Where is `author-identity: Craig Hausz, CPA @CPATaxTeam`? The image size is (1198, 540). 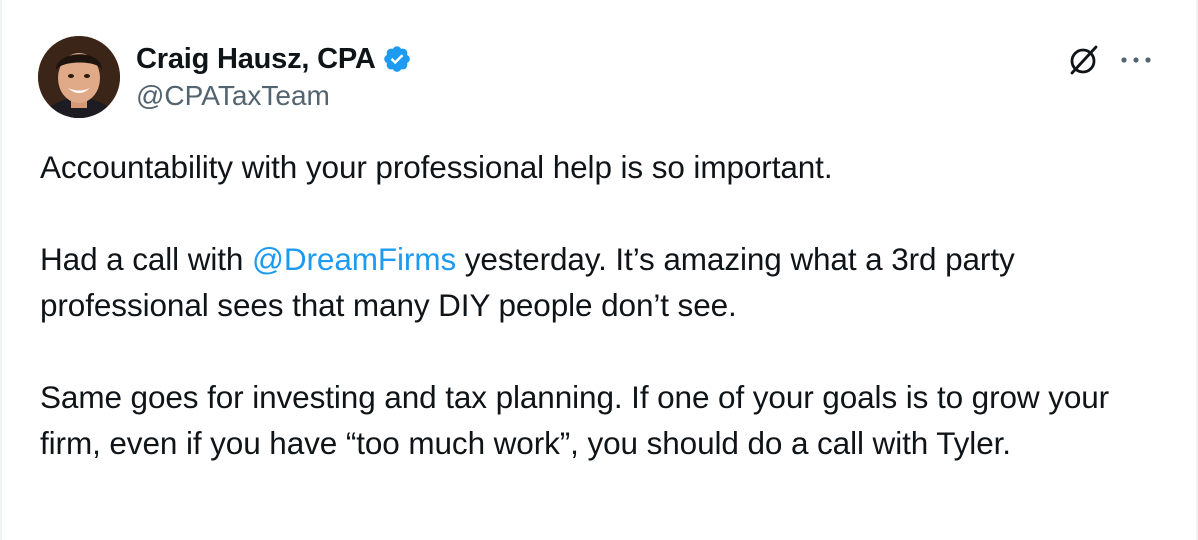
author-identity: Craig Hausz, CPA @CPATaxTeam is located at coordinates (274, 74).